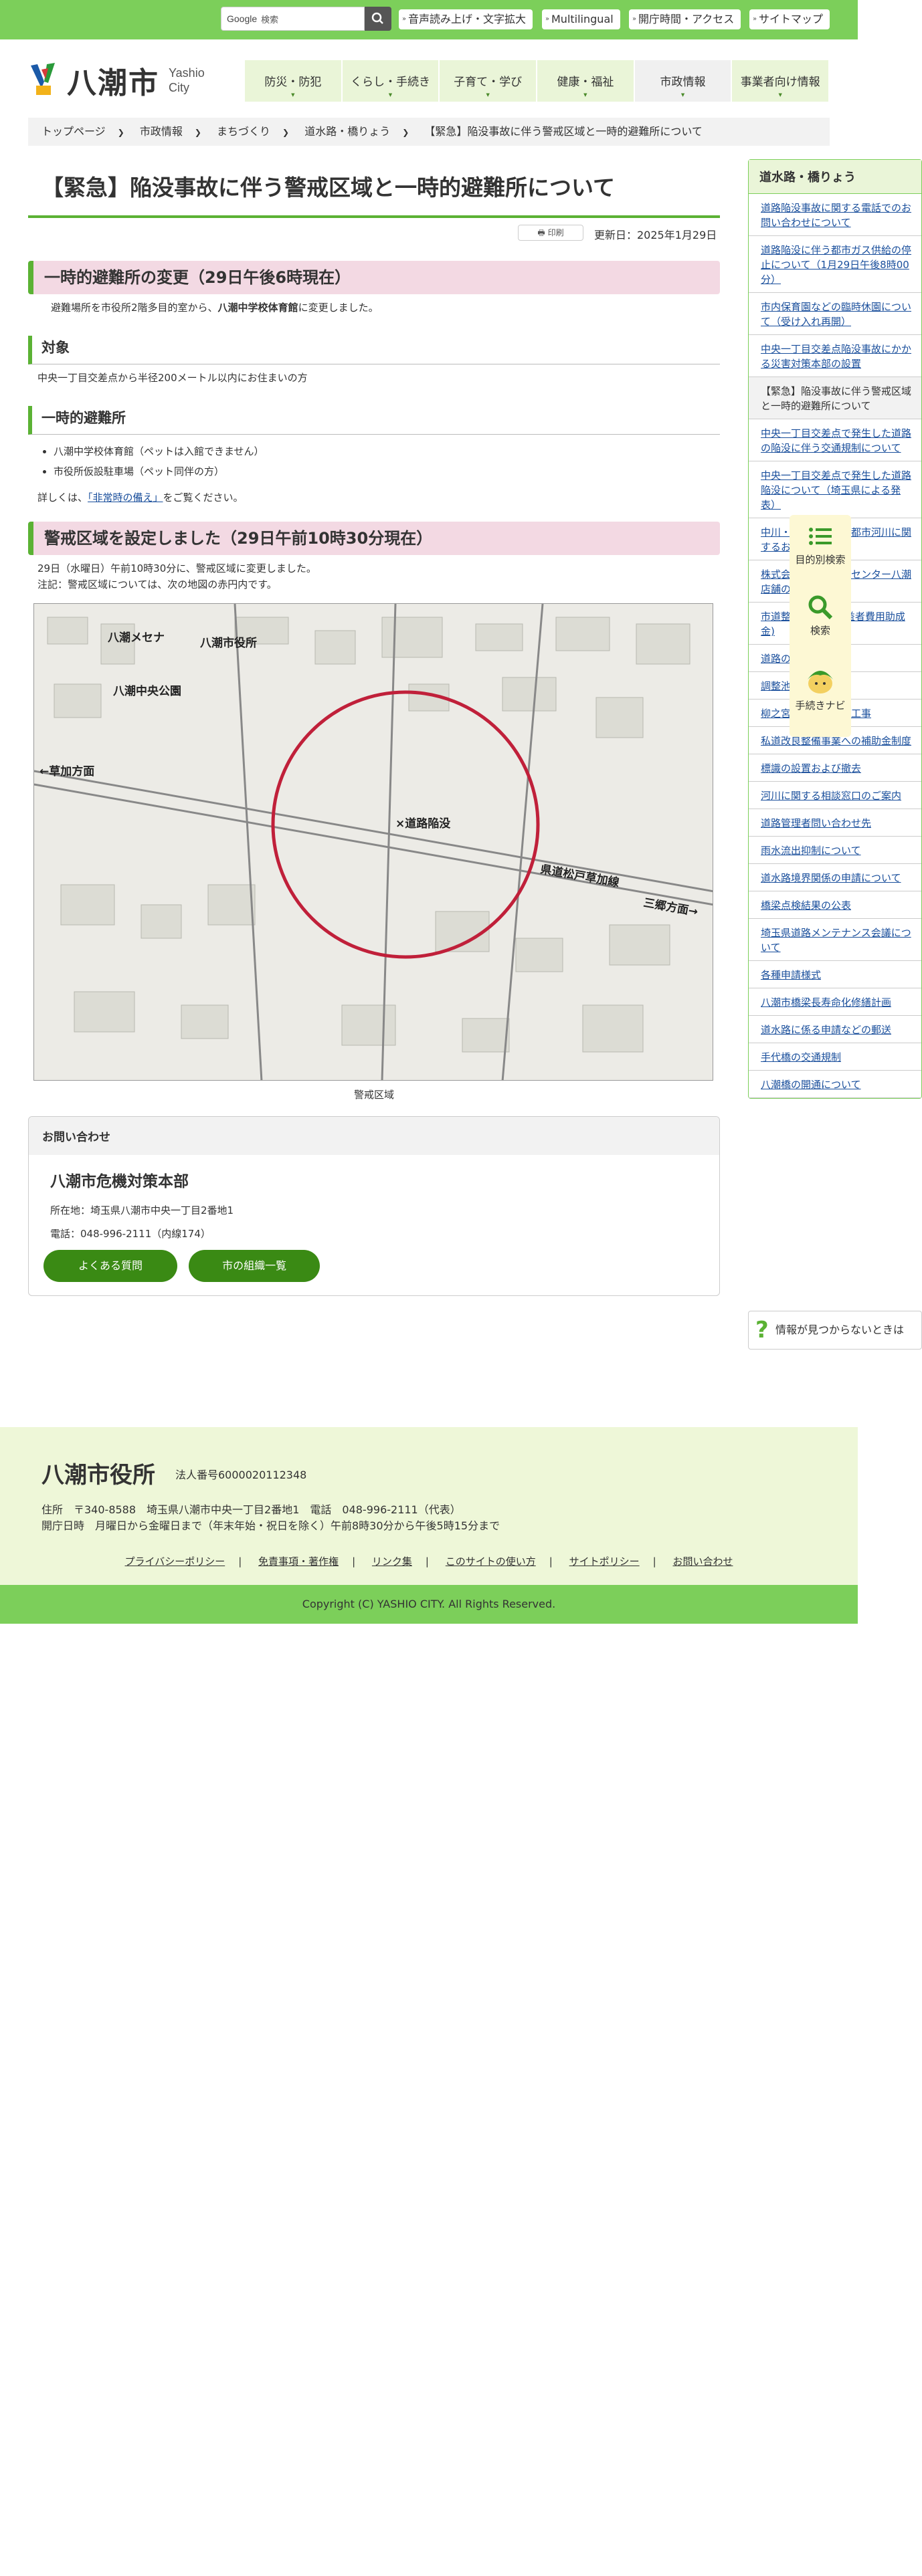 This screenshot has width=922, height=2576. I want to click on global-nav: 防災・防犯 くらし・手続き 子育て・学び 健康・福祉 市政情報 事業者向け情報, so click(537, 81).